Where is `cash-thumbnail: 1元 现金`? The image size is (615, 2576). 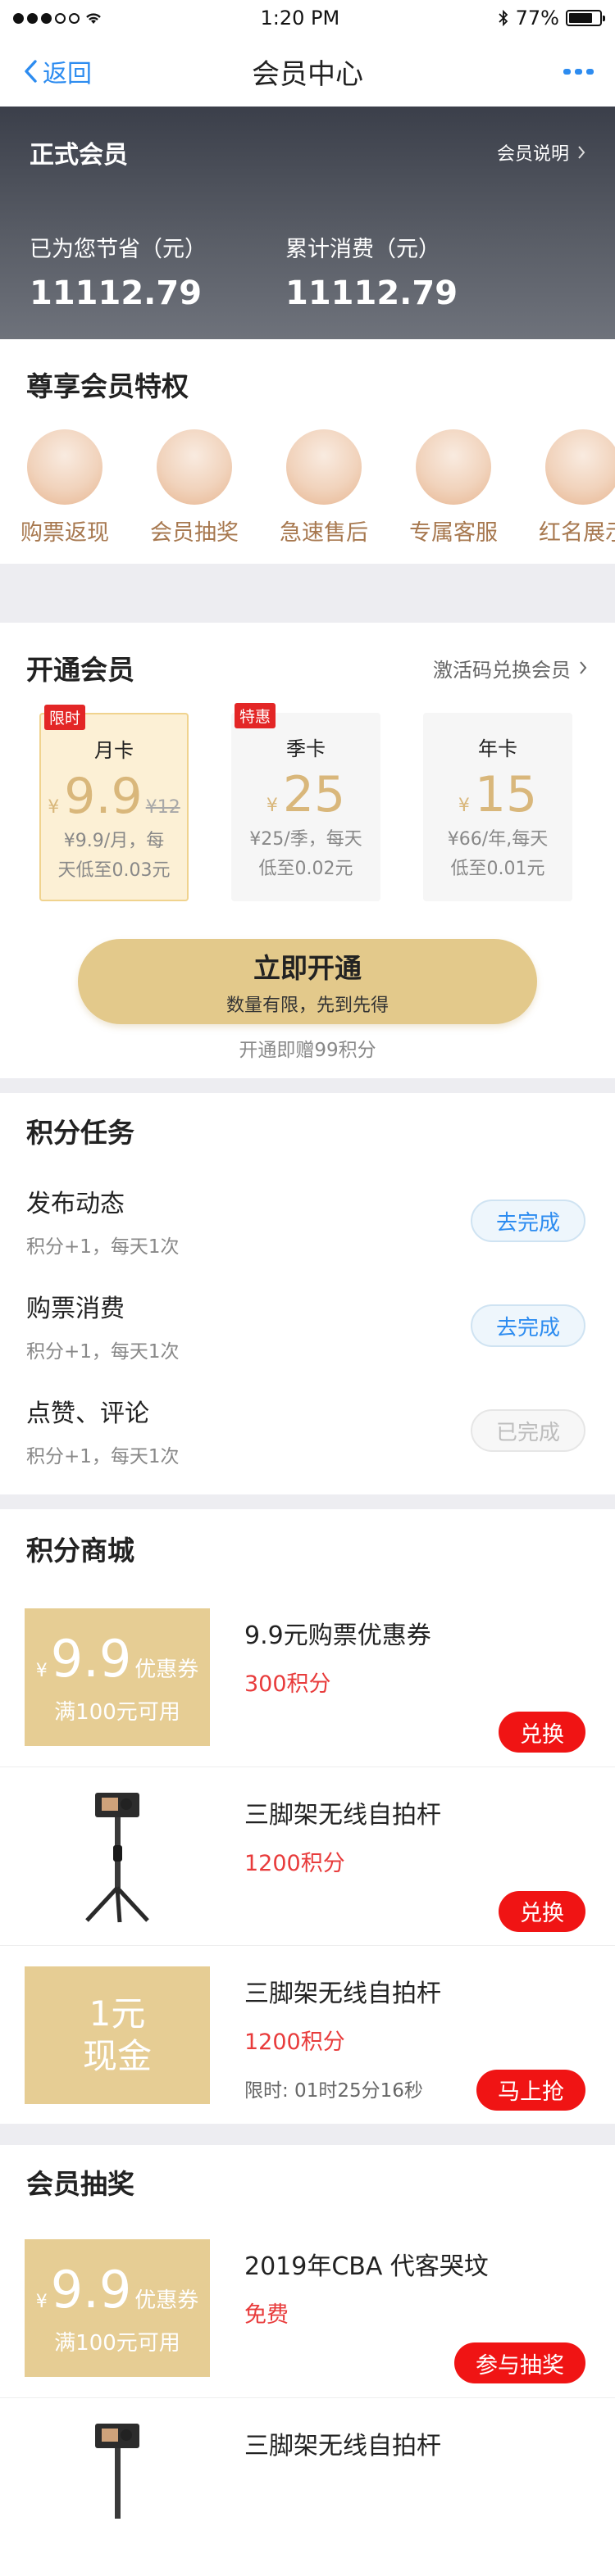
cash-thumbnail: 1元 现金 is located at coordinates (117, 2035).